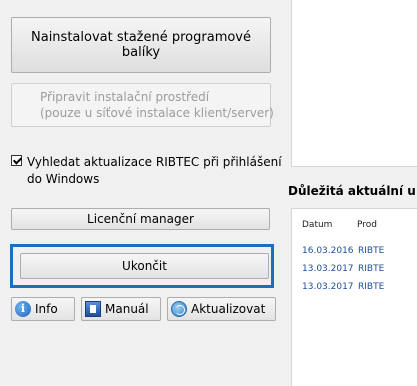  What do you see at coordinates (125, 97) in the screenshot?
I see `prepare-line-1: Připravit instalační prostředí` at bounding box center [125, 97].